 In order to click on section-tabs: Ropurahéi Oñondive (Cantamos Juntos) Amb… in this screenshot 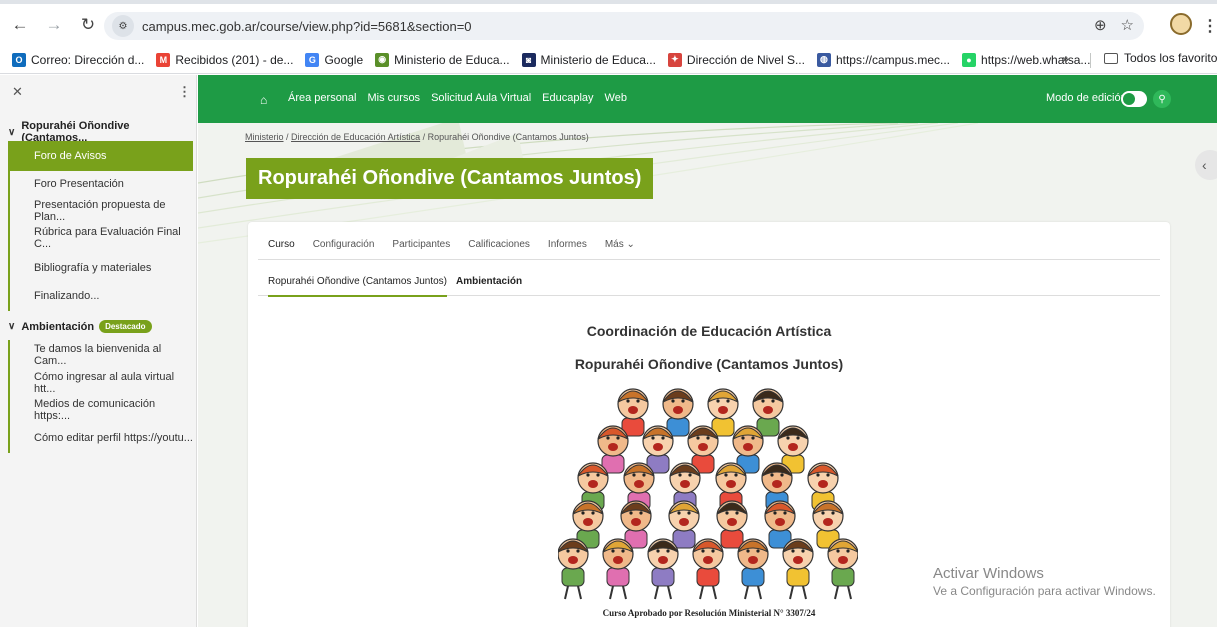, I will do `click(709, 283)`.